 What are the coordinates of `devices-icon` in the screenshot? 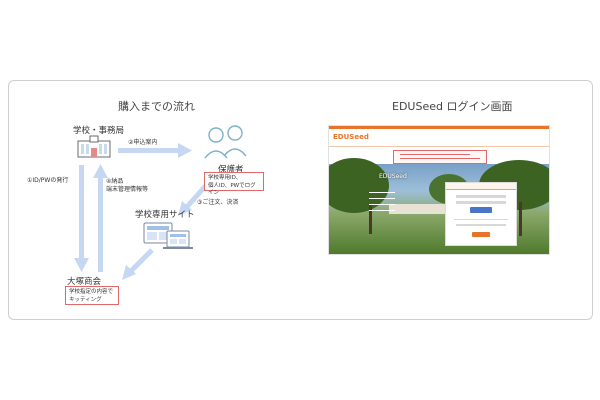 It's located at (168, 235).